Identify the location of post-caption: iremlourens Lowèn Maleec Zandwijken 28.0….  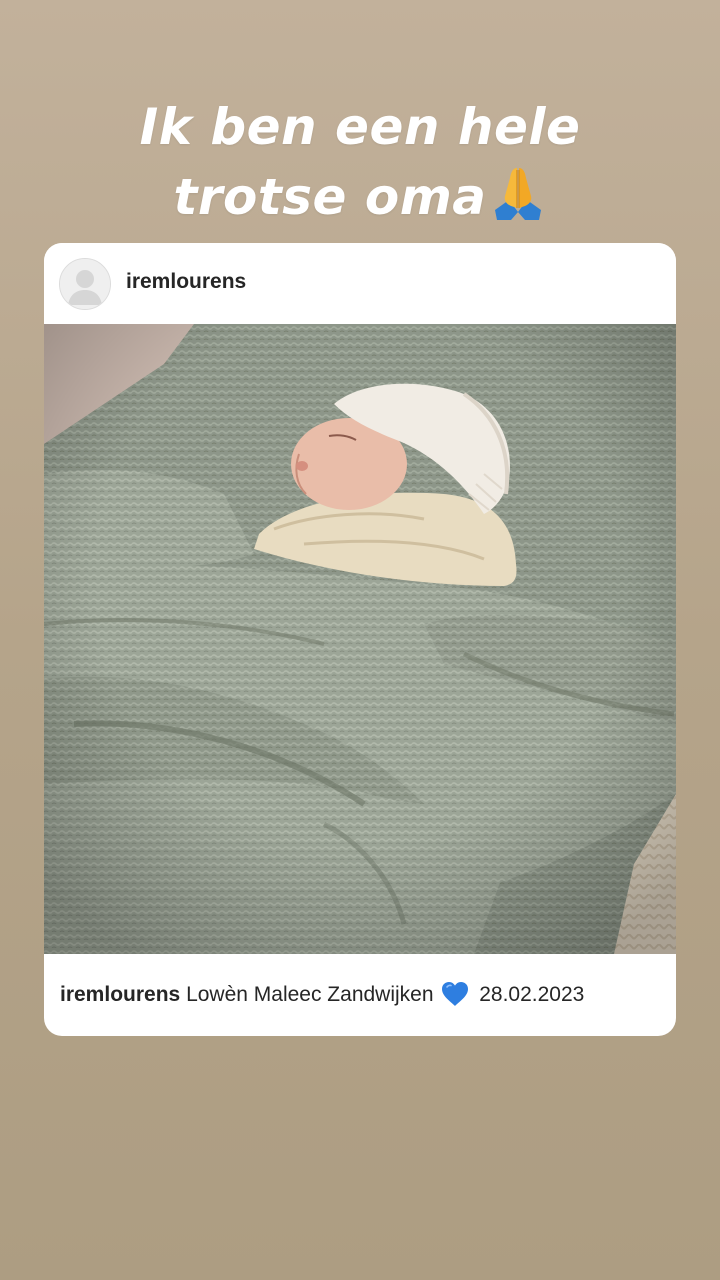
(365, 994).